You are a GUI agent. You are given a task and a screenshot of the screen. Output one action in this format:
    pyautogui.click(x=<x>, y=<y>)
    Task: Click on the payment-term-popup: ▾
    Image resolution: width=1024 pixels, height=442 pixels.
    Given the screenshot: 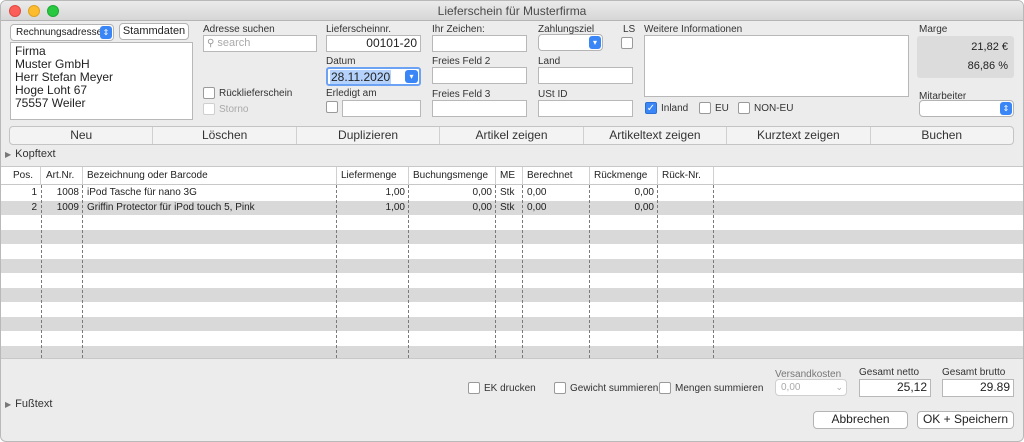 What is the action you would take?
    pyautogui.click(x=570, y=42)
    